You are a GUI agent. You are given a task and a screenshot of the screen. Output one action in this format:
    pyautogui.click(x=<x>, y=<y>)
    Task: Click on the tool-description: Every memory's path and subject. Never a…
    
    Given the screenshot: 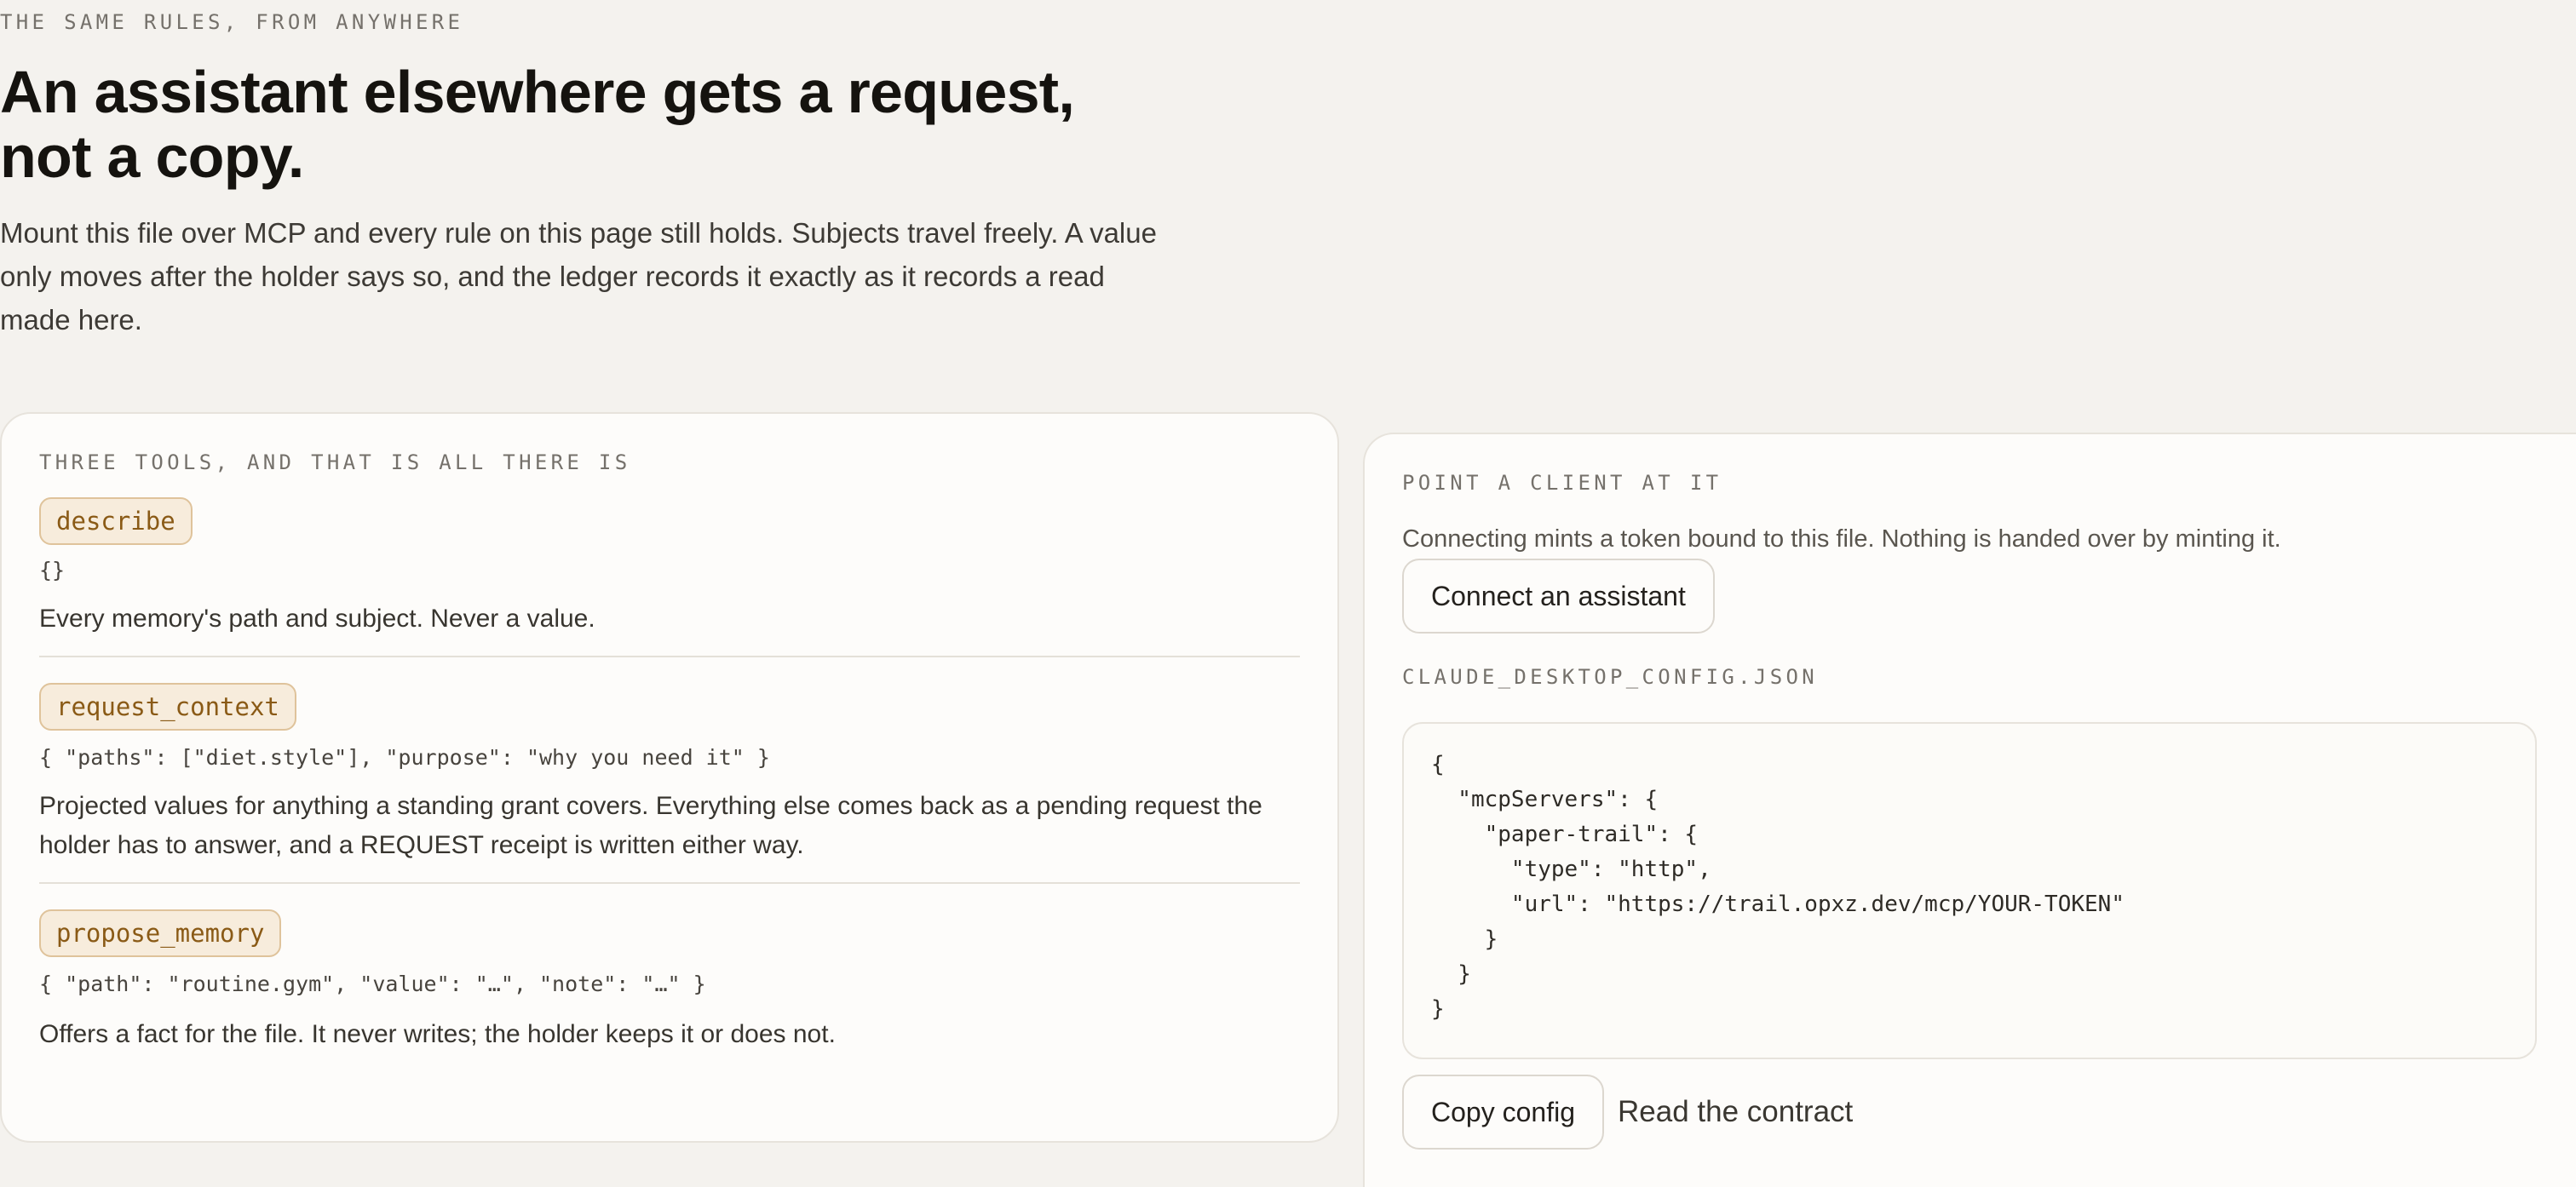 What is the action you would take?
    pyautogui.click(x=317, y=619)
    